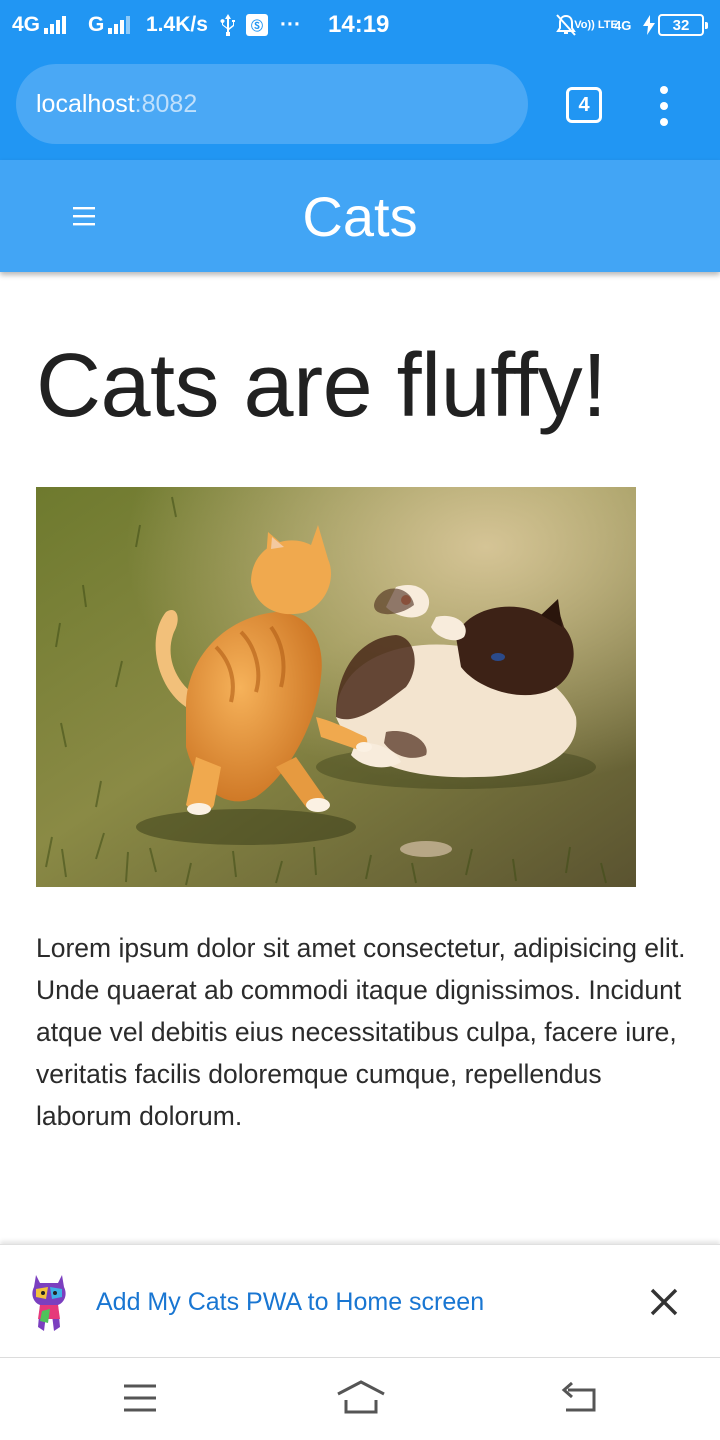  What do you see at coordinates (596, 24) in the screenshot?
I see `volte-indicator: Vo)) LTE` at bounding box center [596, 24].